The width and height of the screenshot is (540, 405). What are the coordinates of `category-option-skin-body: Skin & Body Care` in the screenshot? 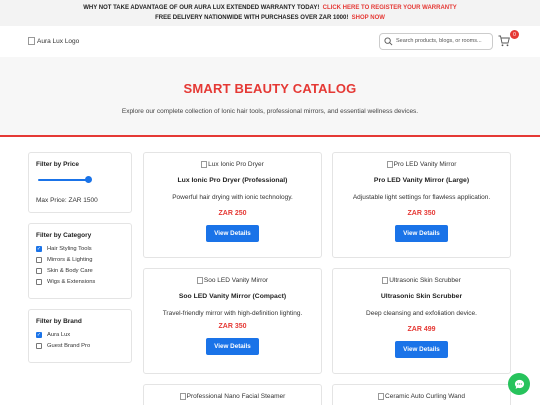 It's located at (80, 271).